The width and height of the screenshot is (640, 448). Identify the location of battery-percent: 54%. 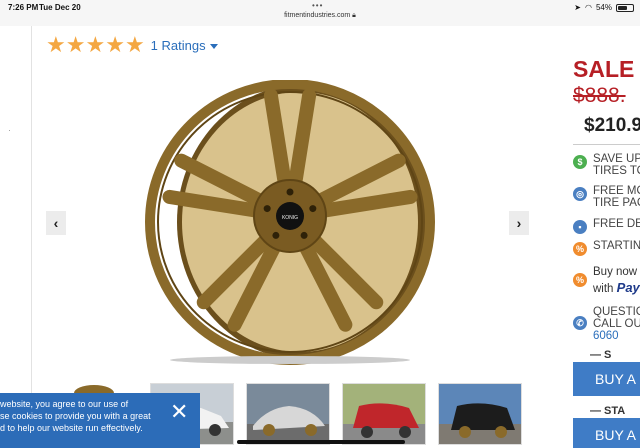
(603, 7).